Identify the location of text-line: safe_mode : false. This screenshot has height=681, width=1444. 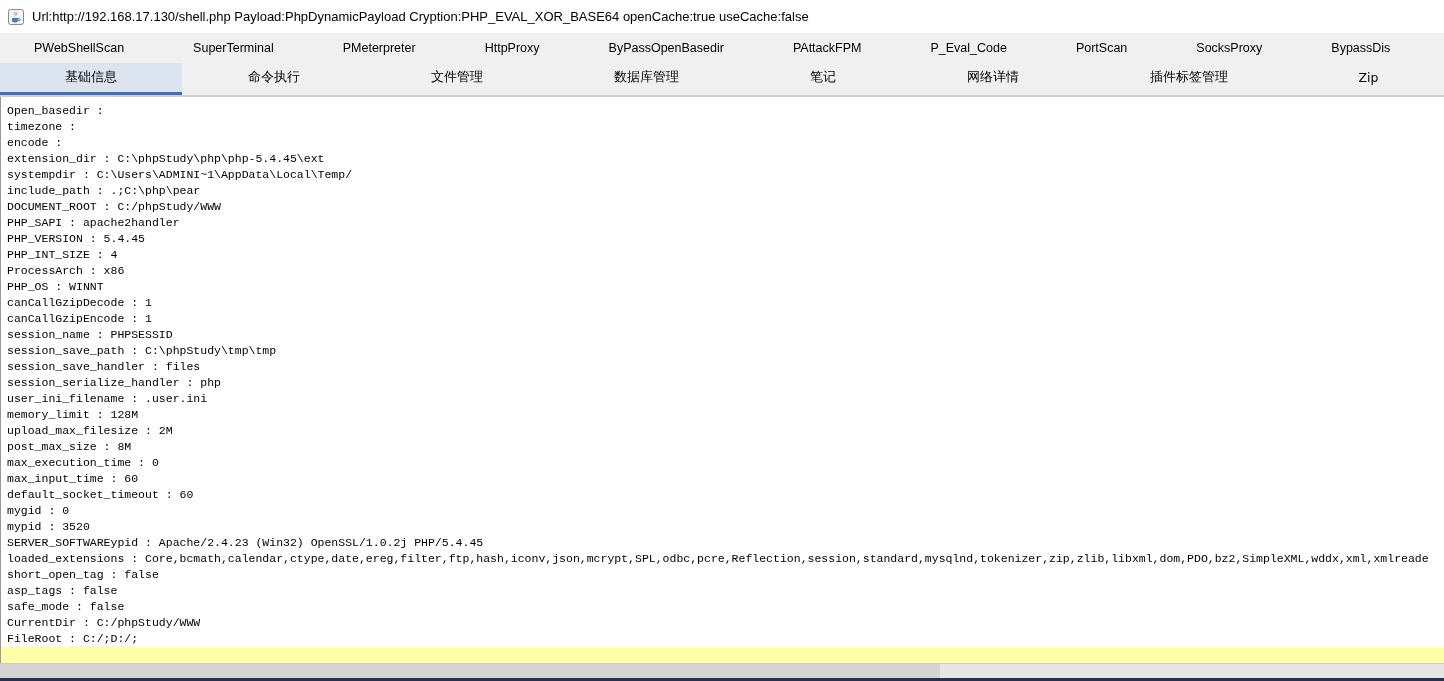
(66, 607).